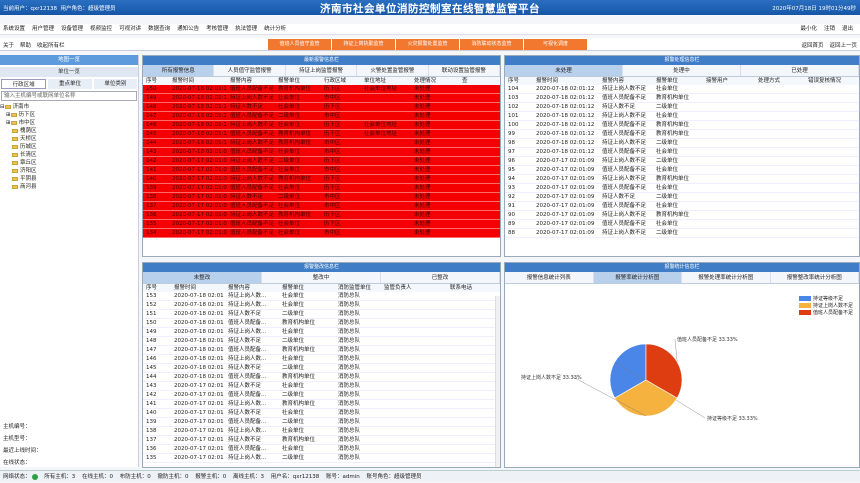 This screenshot has height=483, width=860. Describe the element at coordinates (70, 84) in the screenshot. I see `tab-key-units: 重点单位` at that location.